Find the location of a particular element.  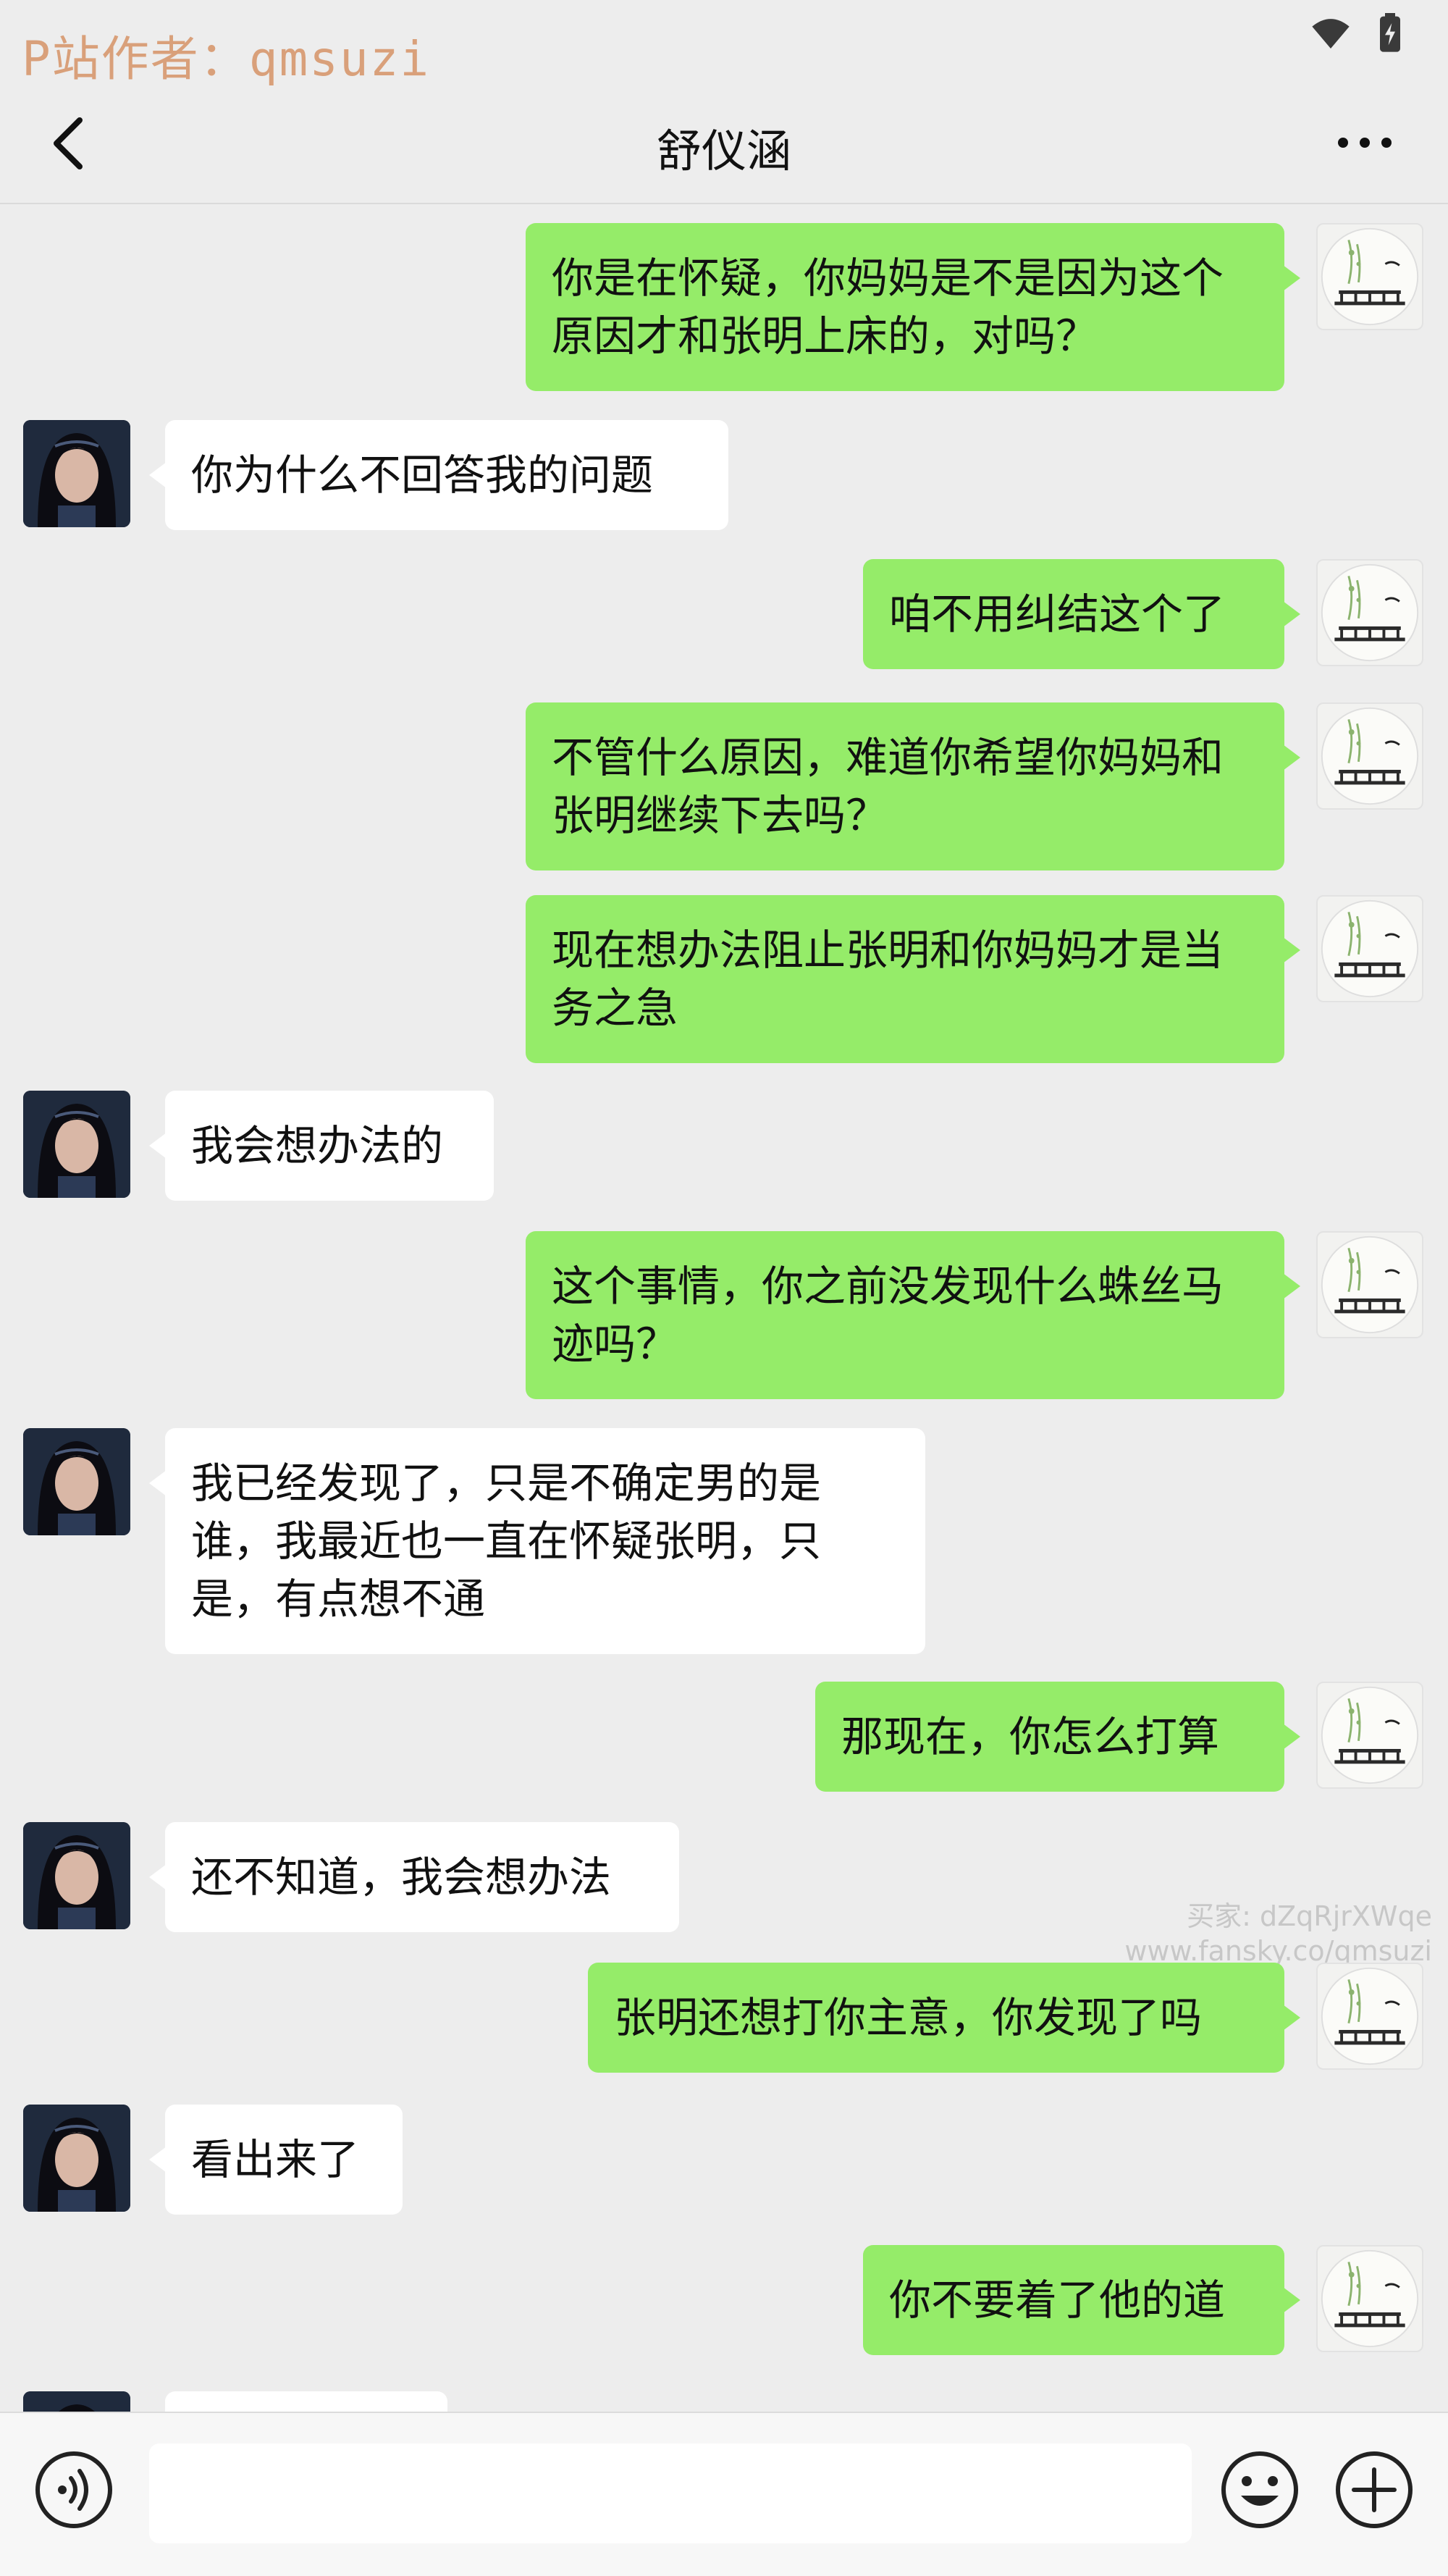

buyer-watermark-line1: 买家: dZqRjrXWqe is located at coordinates (1309, 1916).